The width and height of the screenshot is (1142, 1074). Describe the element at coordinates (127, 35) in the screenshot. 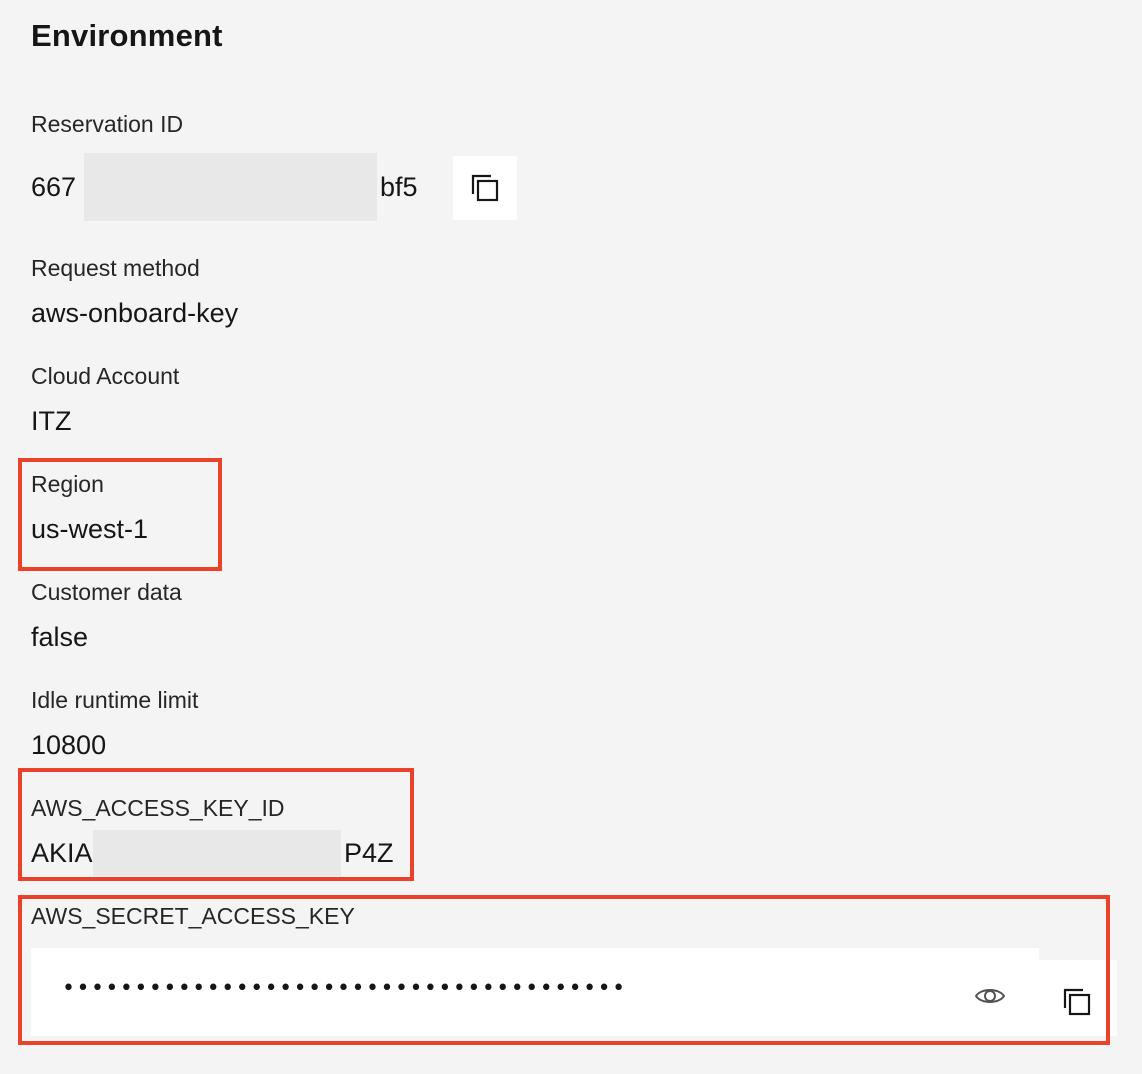

I see `section-title: Environment` at that location.